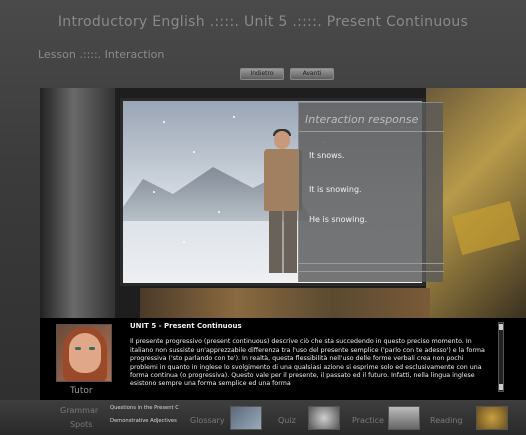  What do you see at coordinates (324, 418) in the screenshot?
I see `quiz-icon` at bounding box center [324, 418].